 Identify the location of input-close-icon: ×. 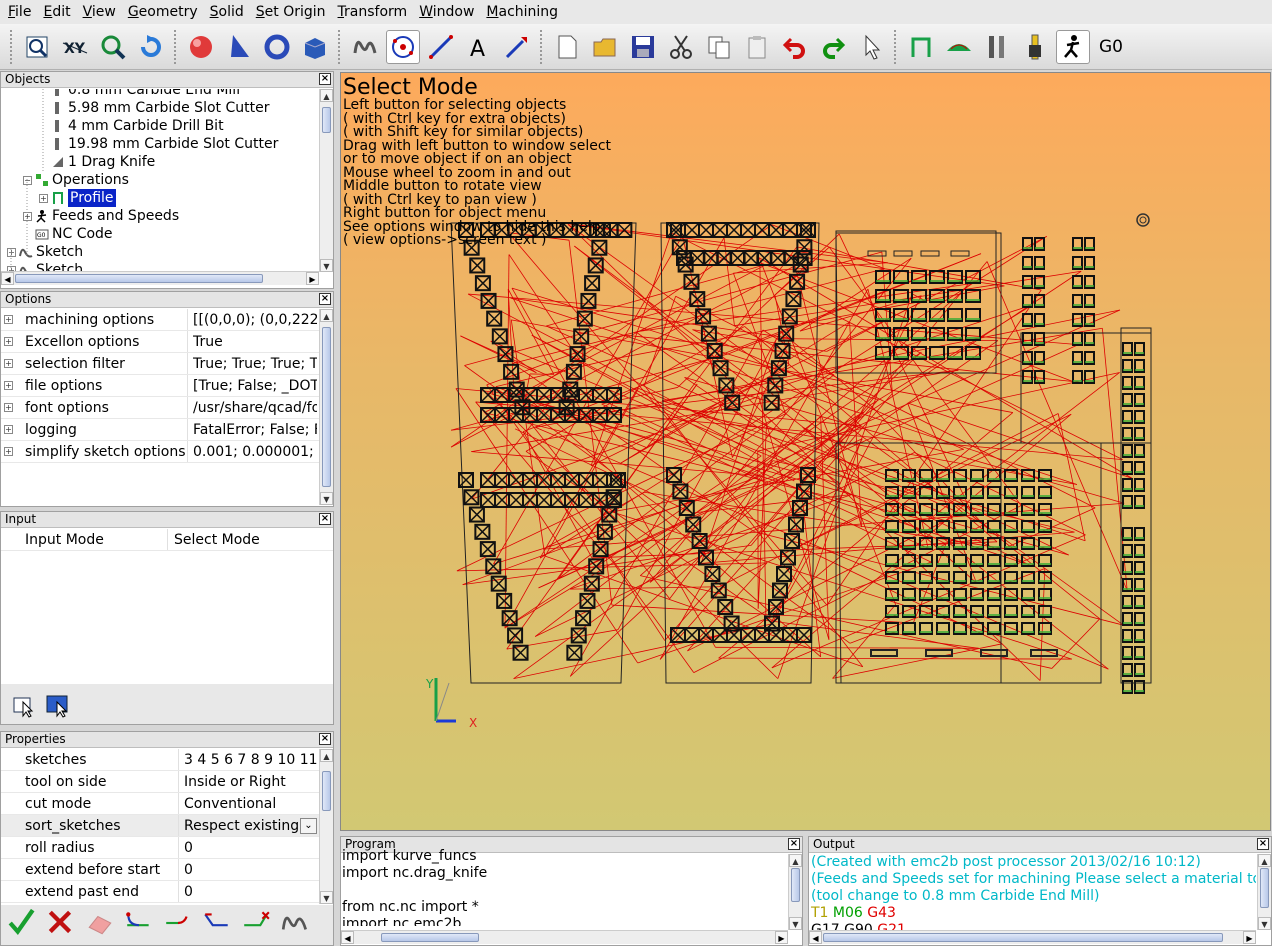
(325, 519).